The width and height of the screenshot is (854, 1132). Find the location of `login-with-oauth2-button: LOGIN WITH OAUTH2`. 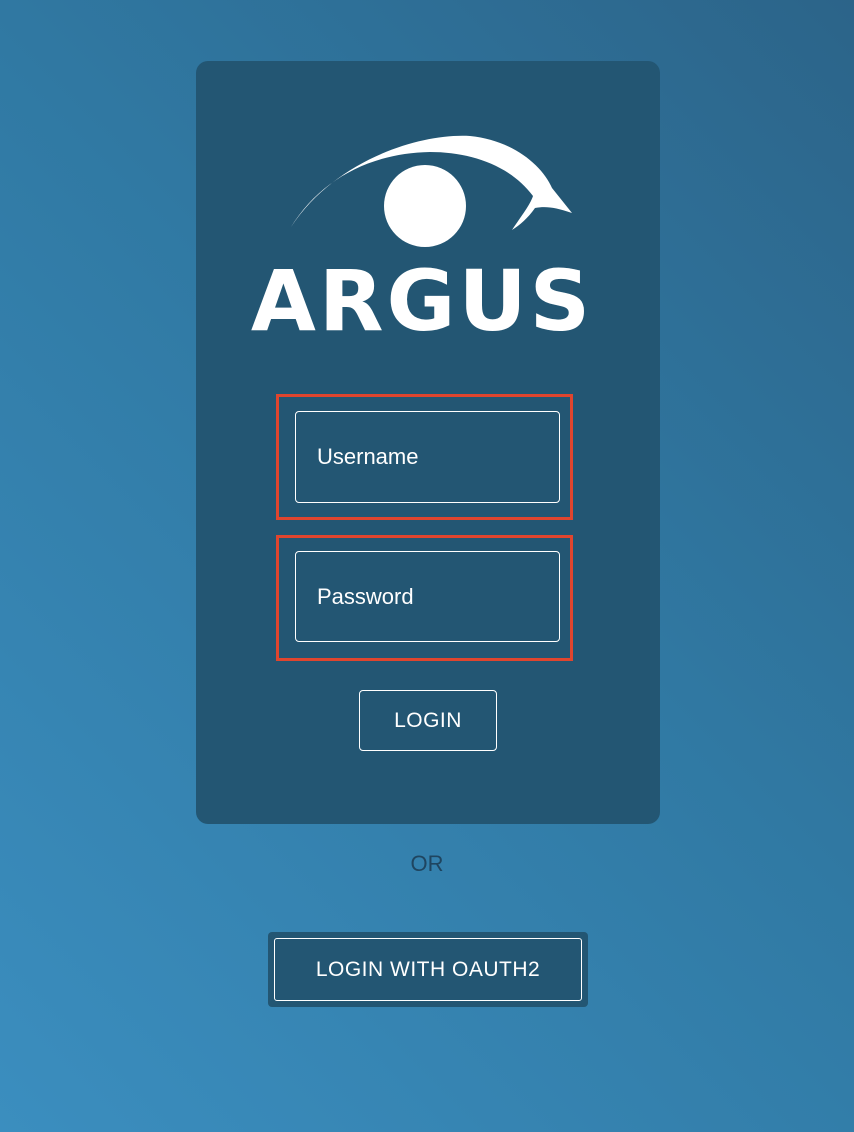

login-with-oauth2-button: LOGIN WITH OAUTH2 is located at coordinates (428, 969).